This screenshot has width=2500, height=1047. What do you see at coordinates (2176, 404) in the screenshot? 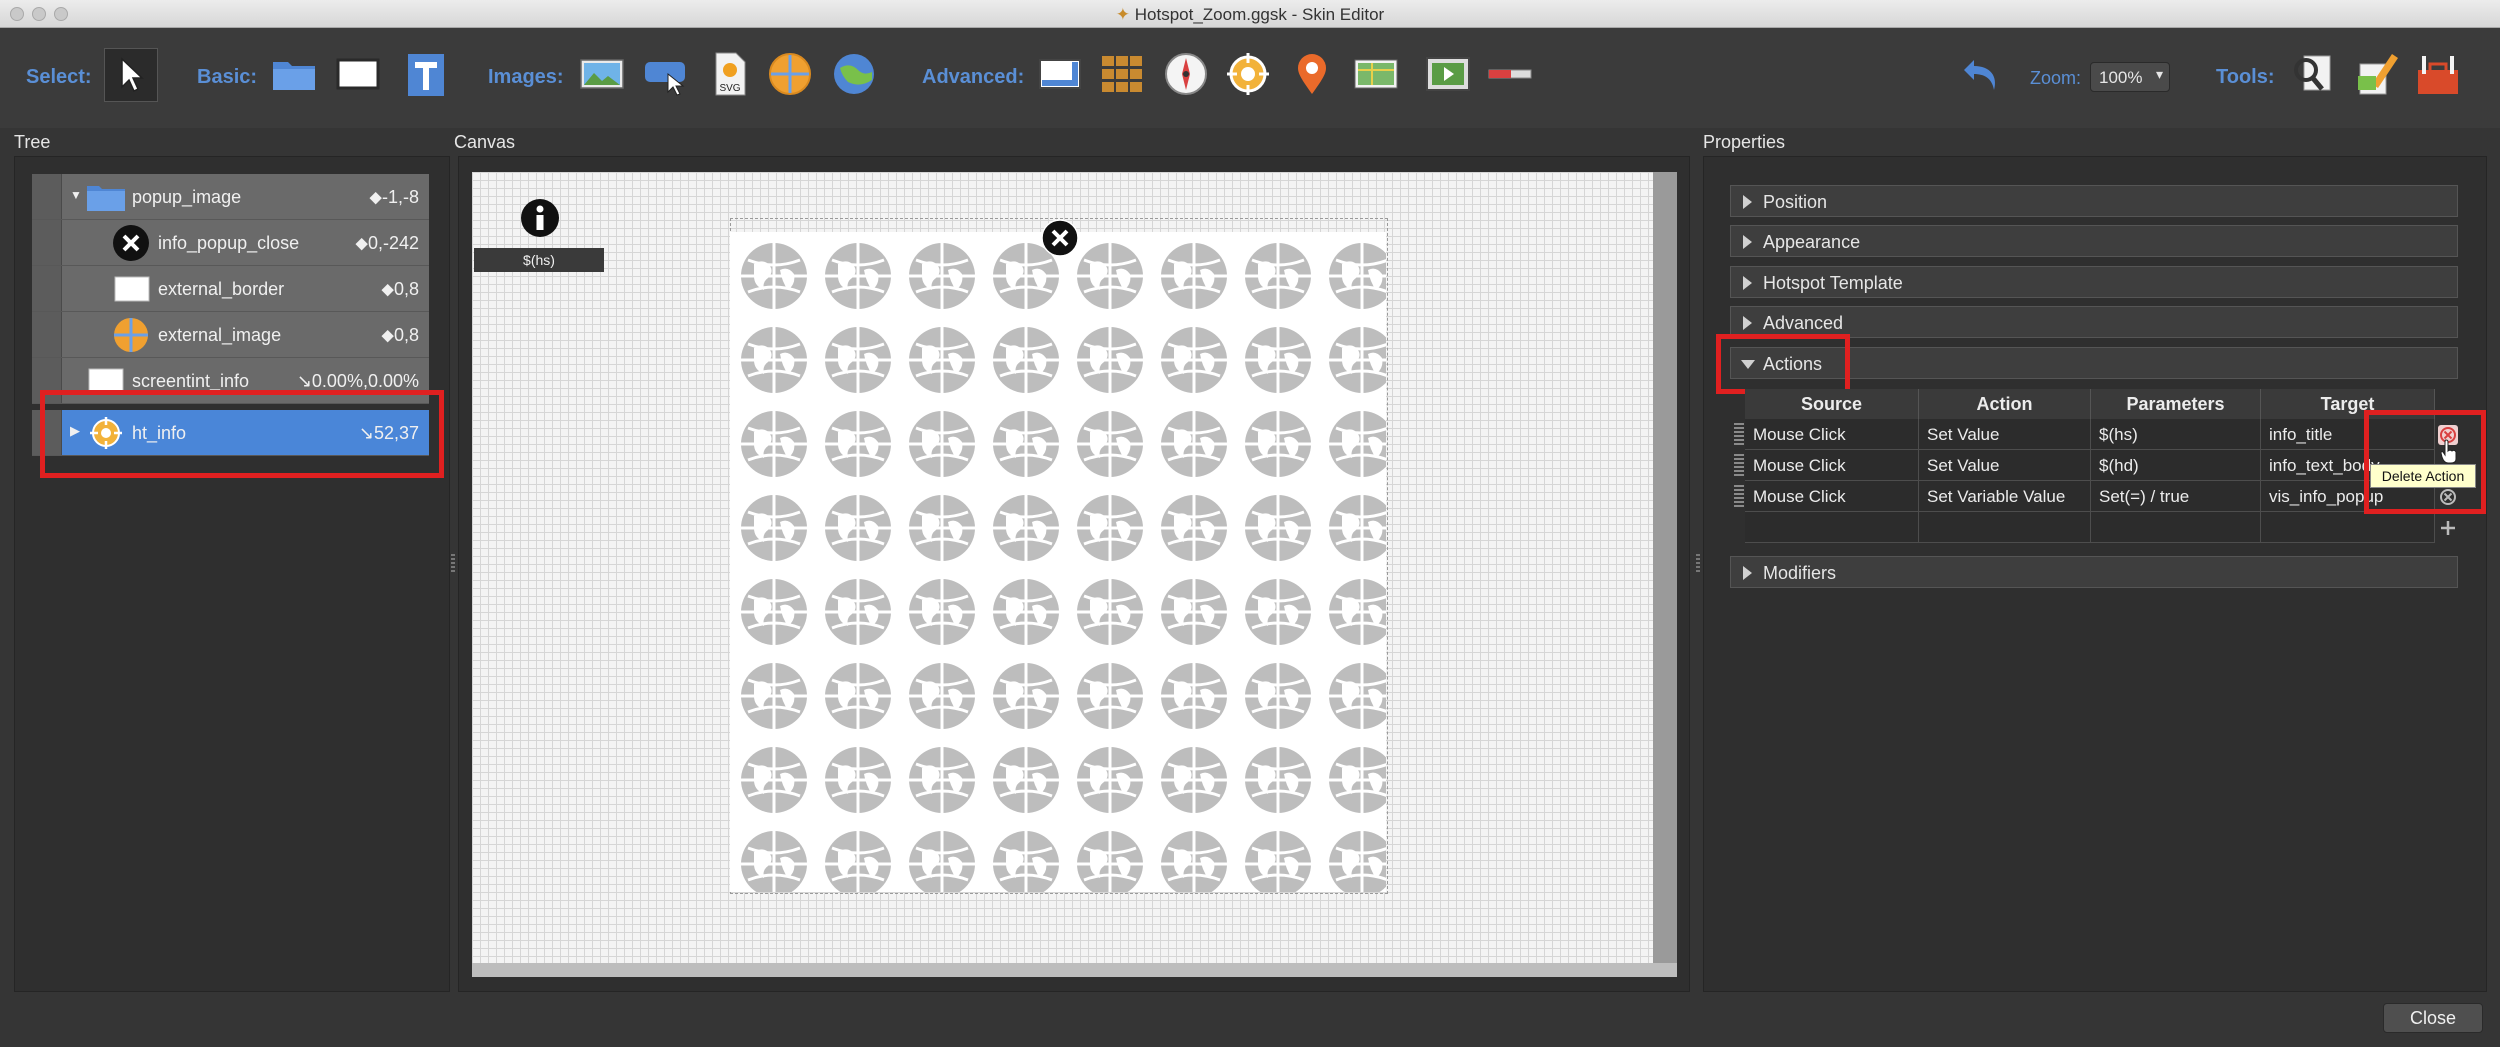
I see `col-parameters-header: Parameters` at bounding box center [2176, 404].